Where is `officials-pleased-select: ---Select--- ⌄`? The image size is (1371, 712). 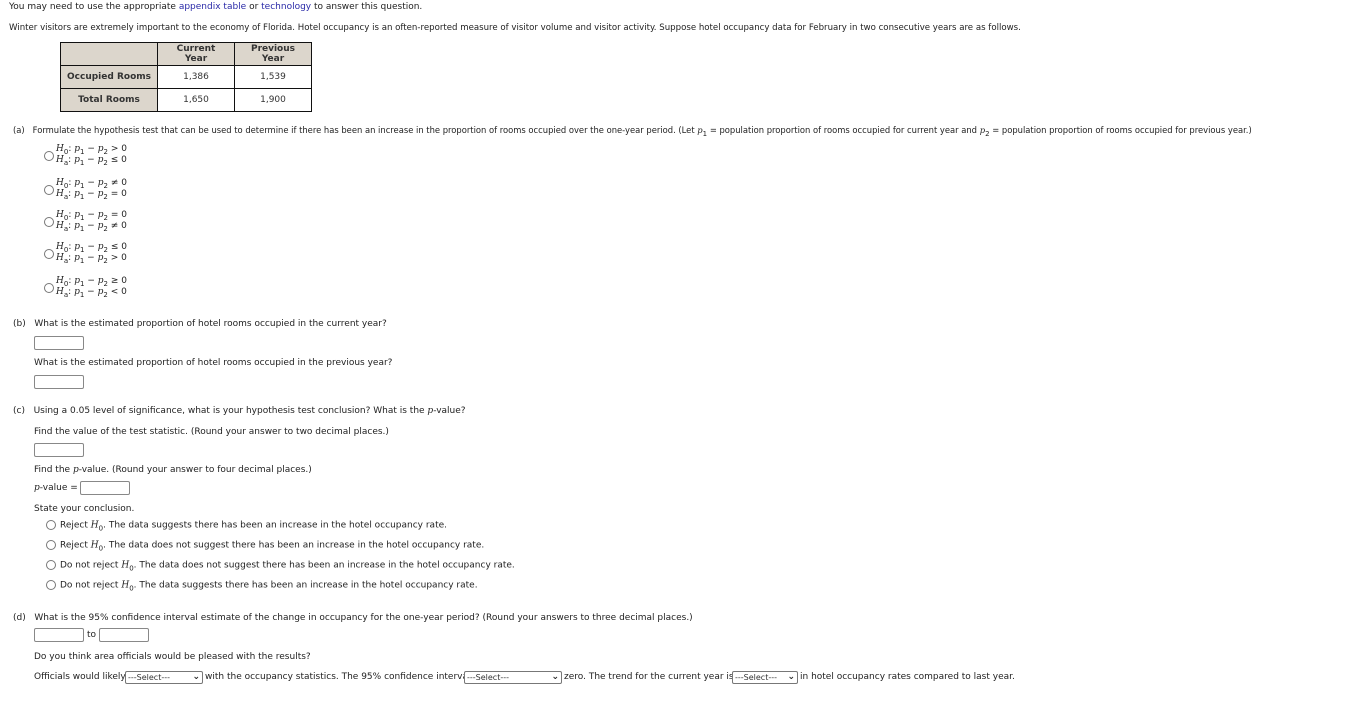 officials-pleased-select: ---Select--- ⌄ is located at coordinates (164, 677).